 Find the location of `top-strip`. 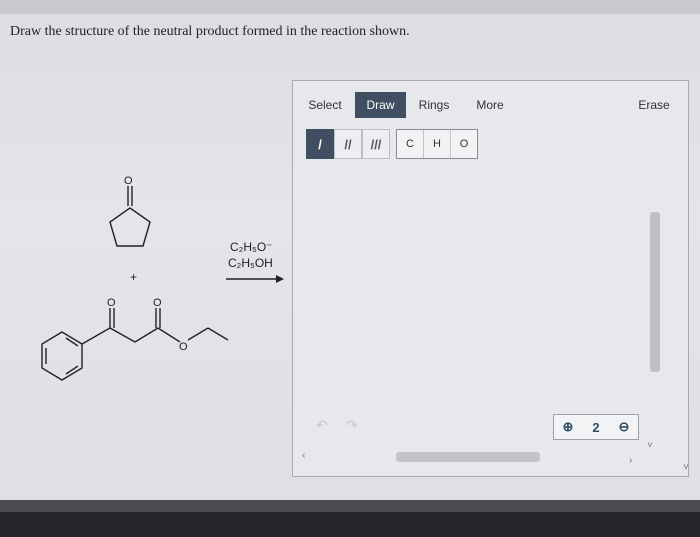

top-strip is located at coordinates (350, 7).